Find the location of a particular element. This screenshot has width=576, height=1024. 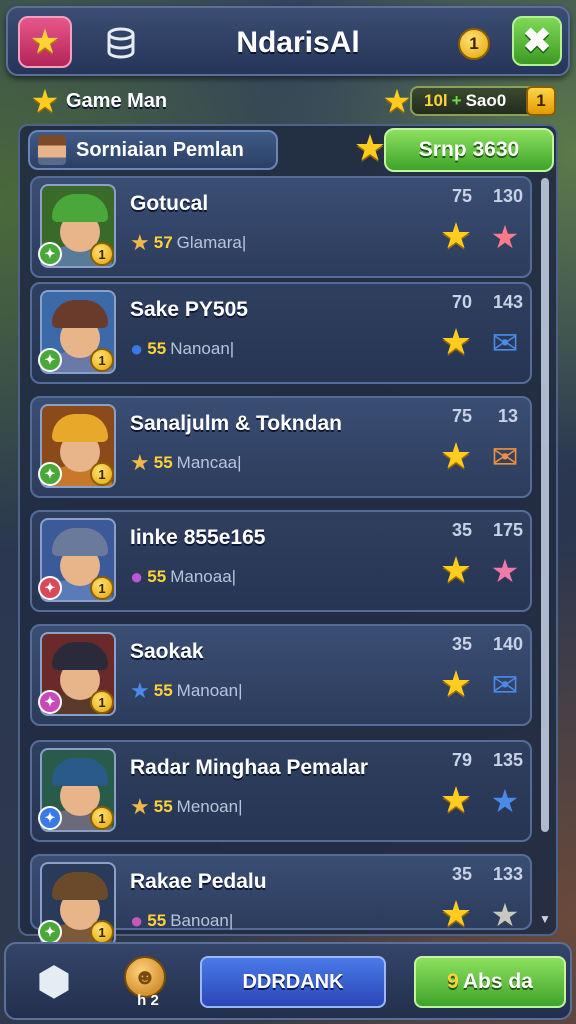

section-label: Game Man is located at coordinates (117, 101).